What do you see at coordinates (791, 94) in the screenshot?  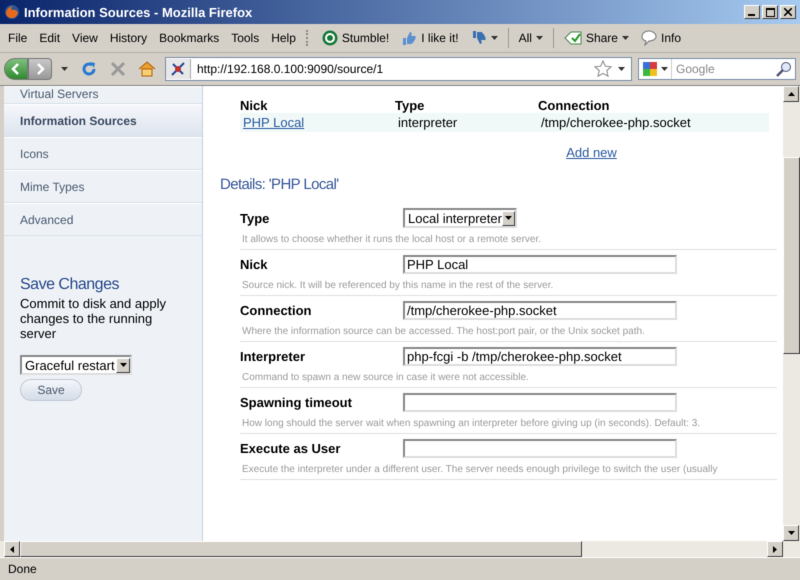 I see `up-arrow-icon` at bounding box center [791, 94].